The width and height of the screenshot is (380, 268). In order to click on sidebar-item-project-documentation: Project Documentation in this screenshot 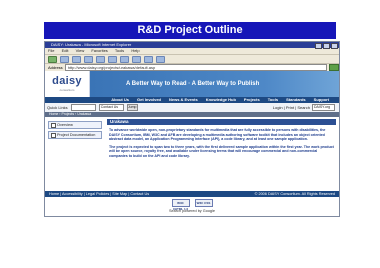, I will do `click(75, 135)`.